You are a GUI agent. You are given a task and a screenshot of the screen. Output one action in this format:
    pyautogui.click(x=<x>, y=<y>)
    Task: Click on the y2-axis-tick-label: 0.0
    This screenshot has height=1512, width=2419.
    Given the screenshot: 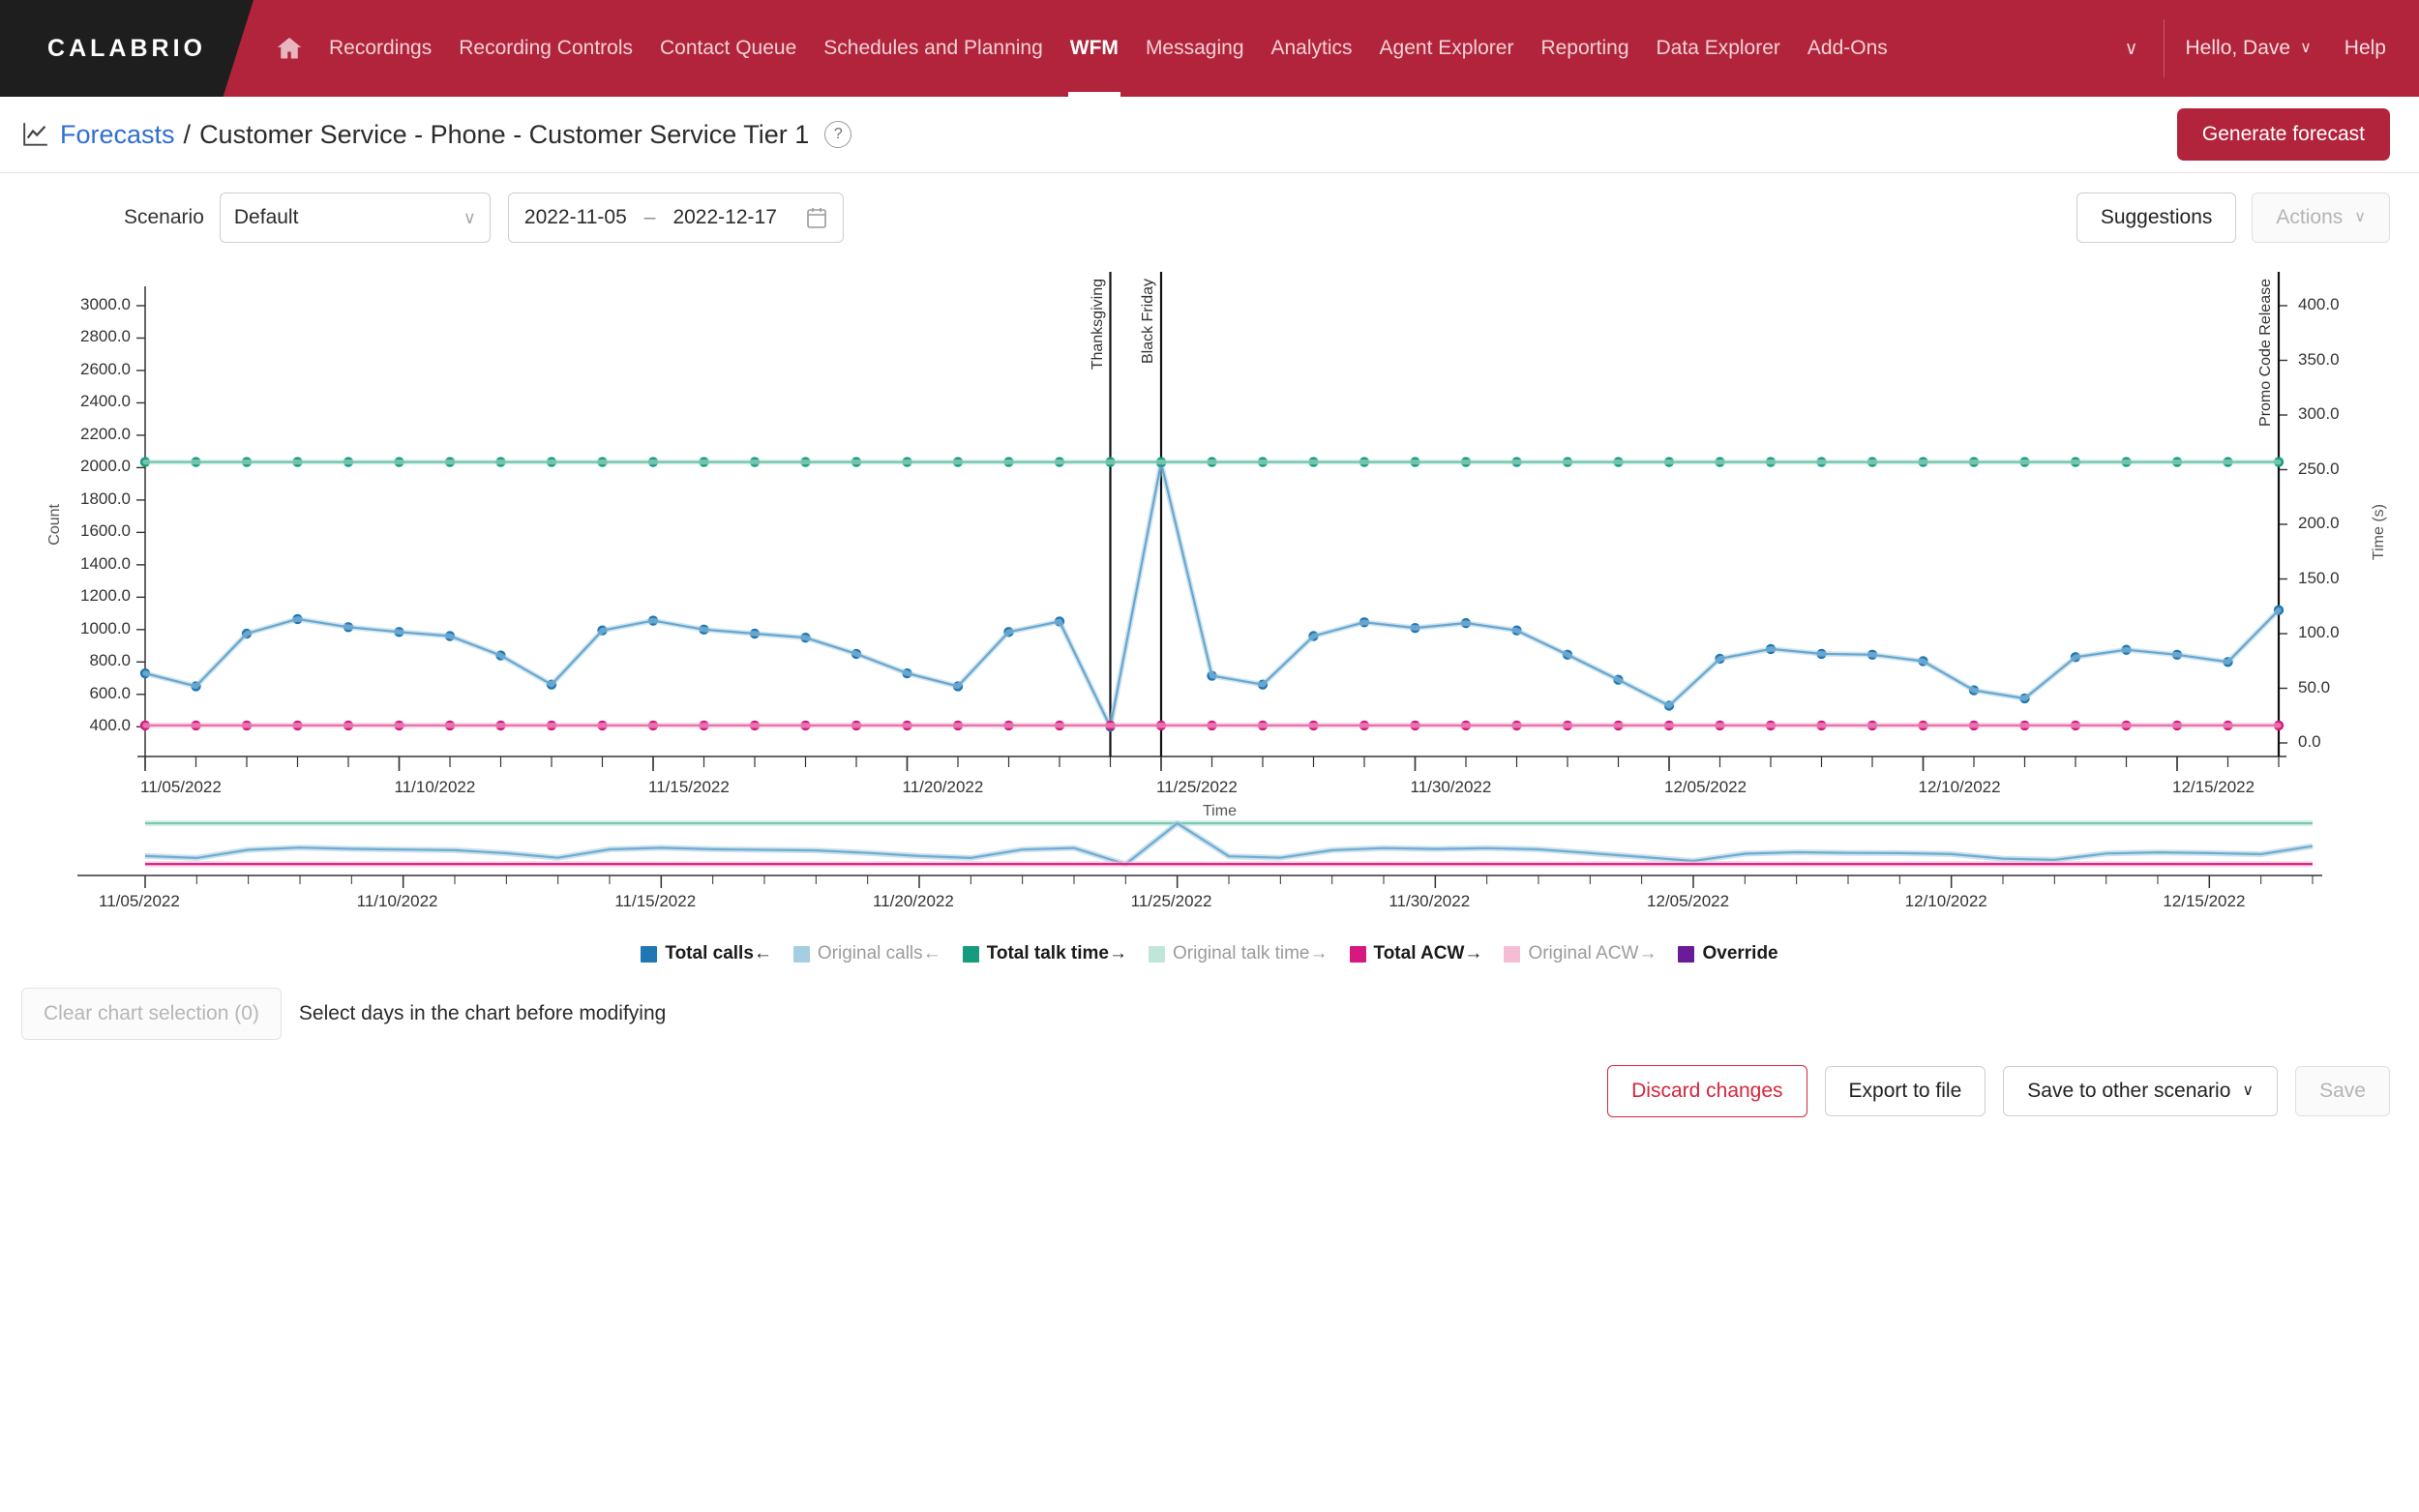 What is the action you would take?
    pyautogui.click(x=2309, y=741)
    